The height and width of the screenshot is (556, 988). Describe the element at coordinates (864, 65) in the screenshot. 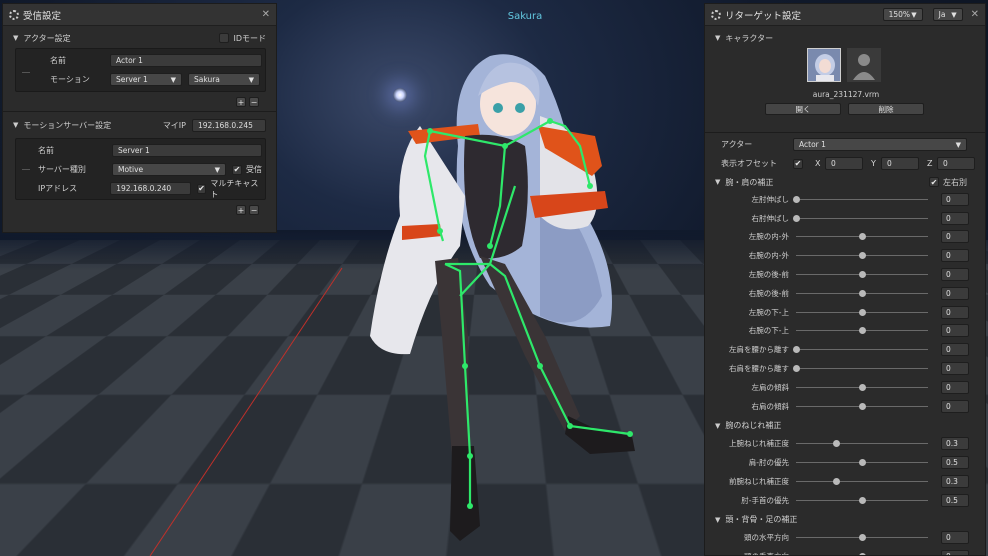

I see `add-character-slot` at that location.